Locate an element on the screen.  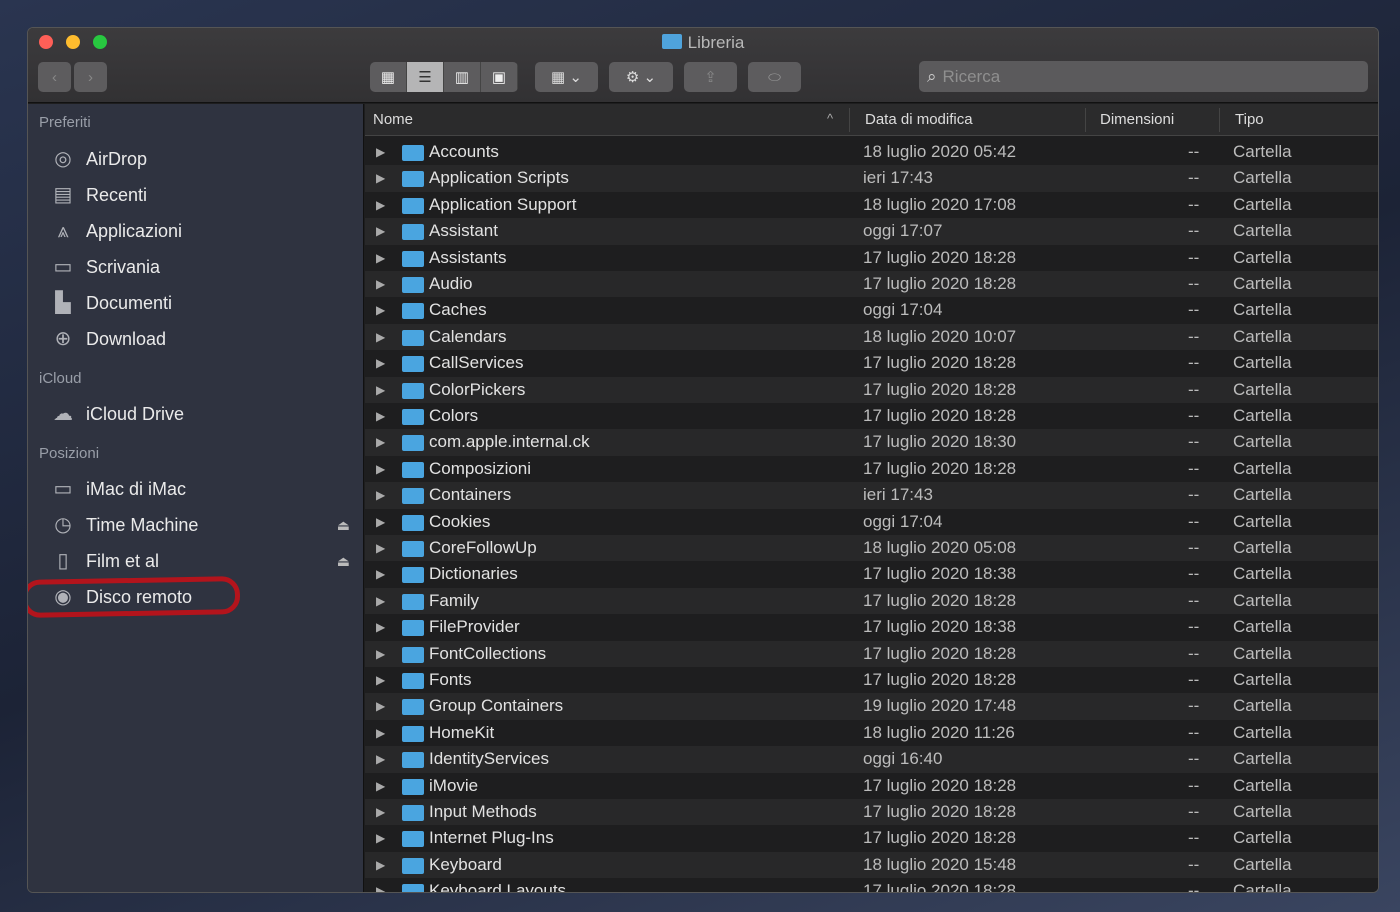
gallery-view-button: ▣ is located at coordinates (499, 77).